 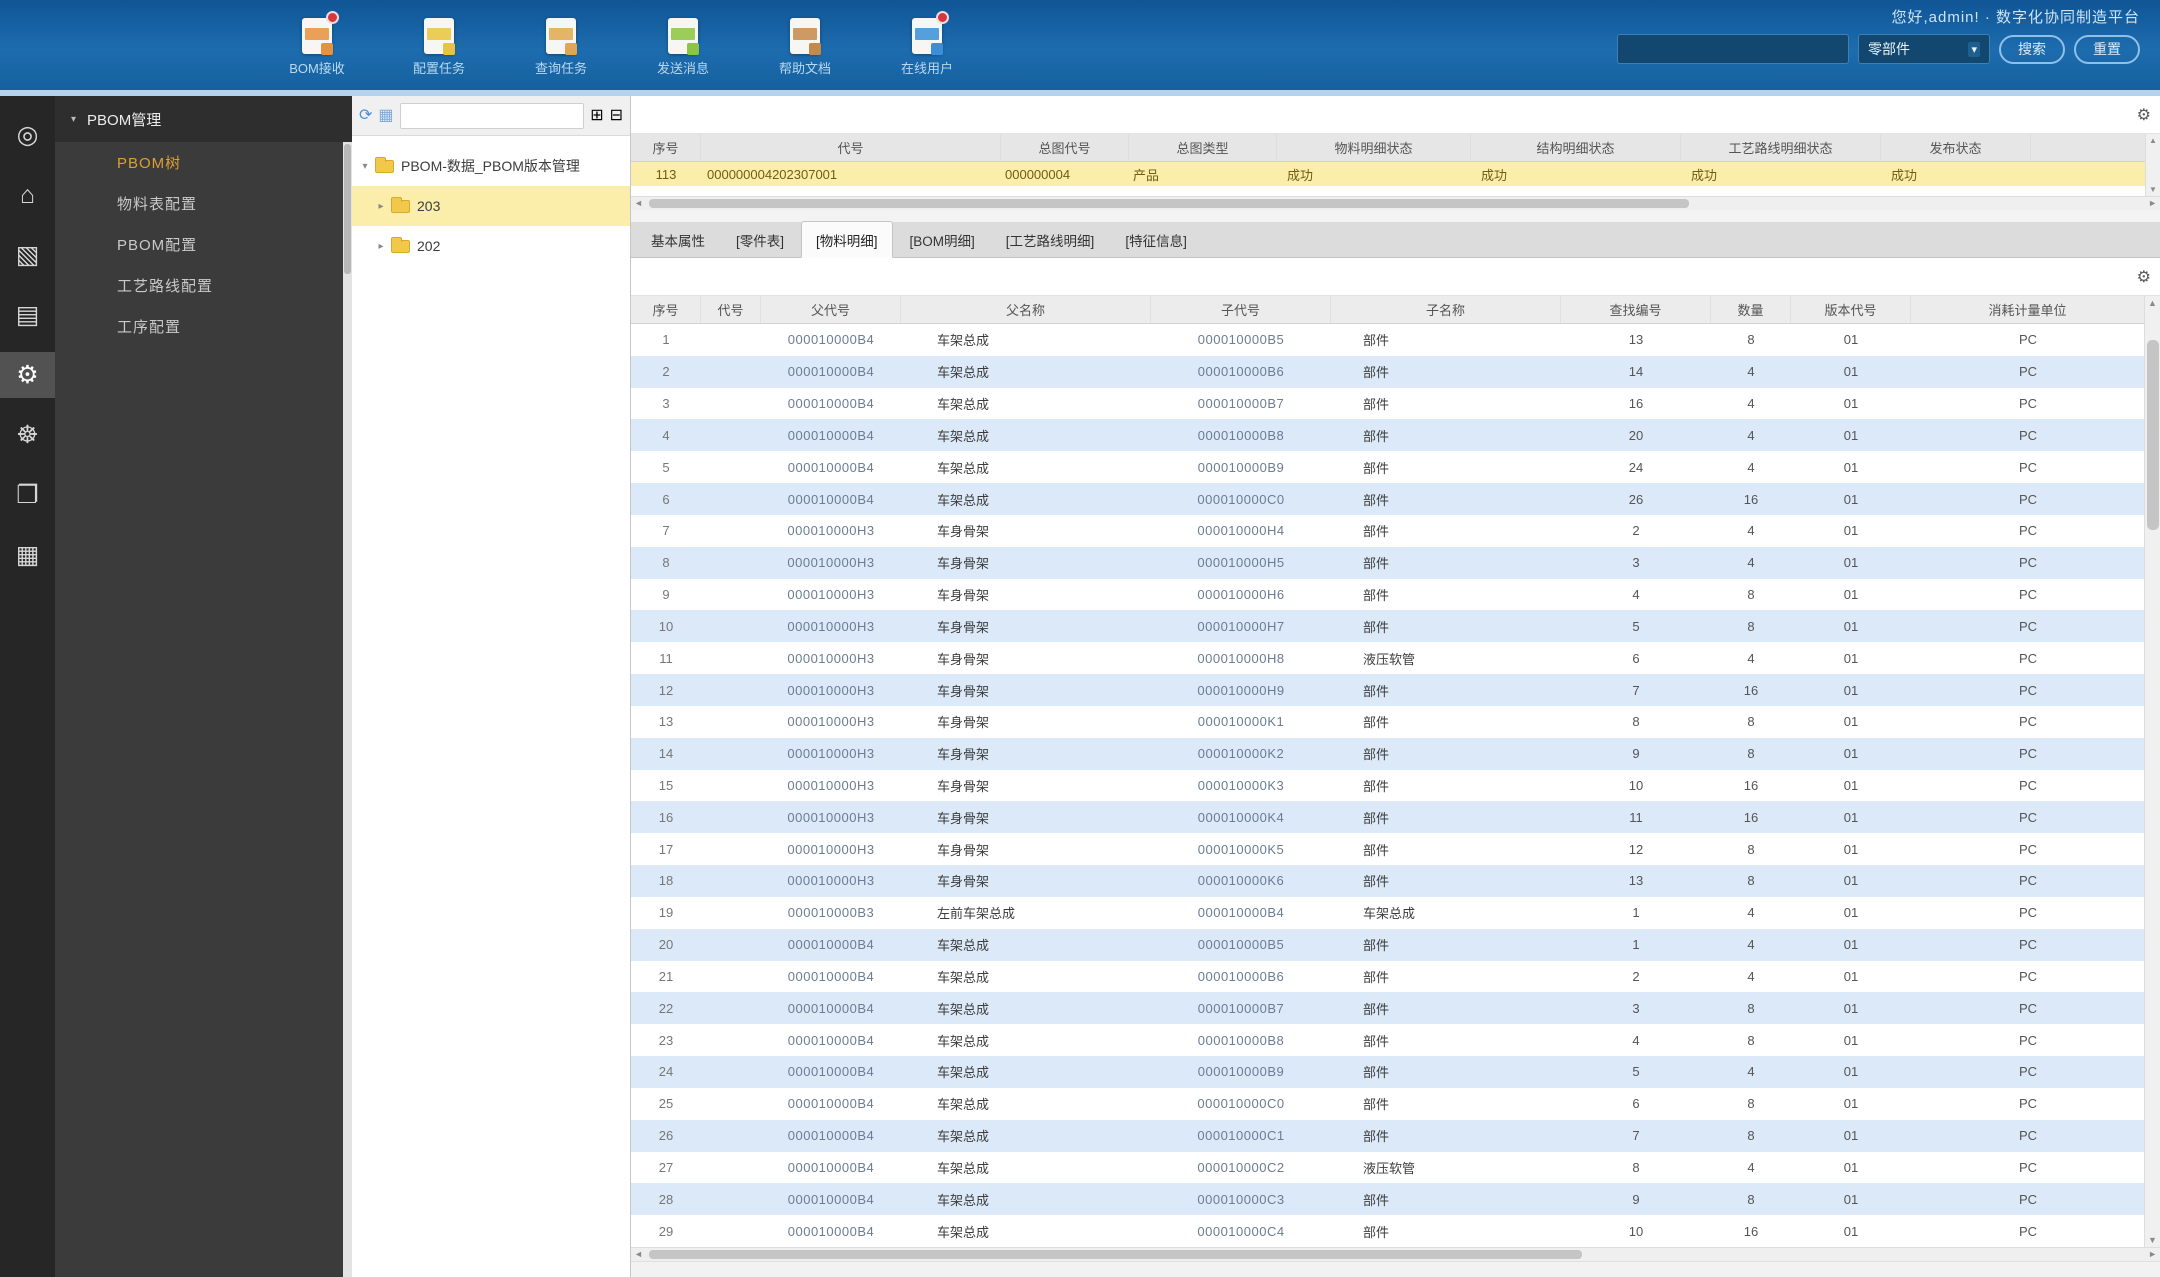 What do you see at coordinates (365, 166) in the screenshot?
I see `tree-caret-icon: ▾` at bounding box center [365, 166].